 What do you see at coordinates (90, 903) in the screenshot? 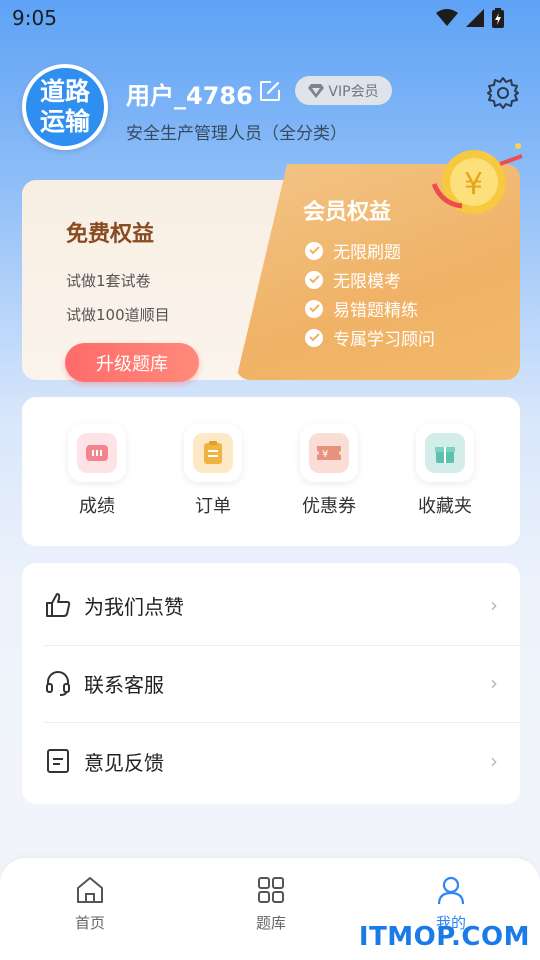
I see `tab-home: 首页` at bounding box center [90, 903].